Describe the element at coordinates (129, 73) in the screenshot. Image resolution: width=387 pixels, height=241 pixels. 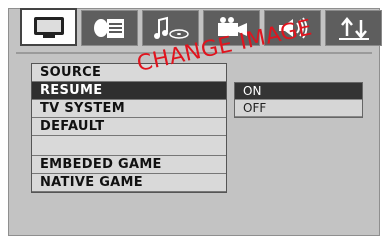
I see `menu-item-source: SOURCE` at that location.